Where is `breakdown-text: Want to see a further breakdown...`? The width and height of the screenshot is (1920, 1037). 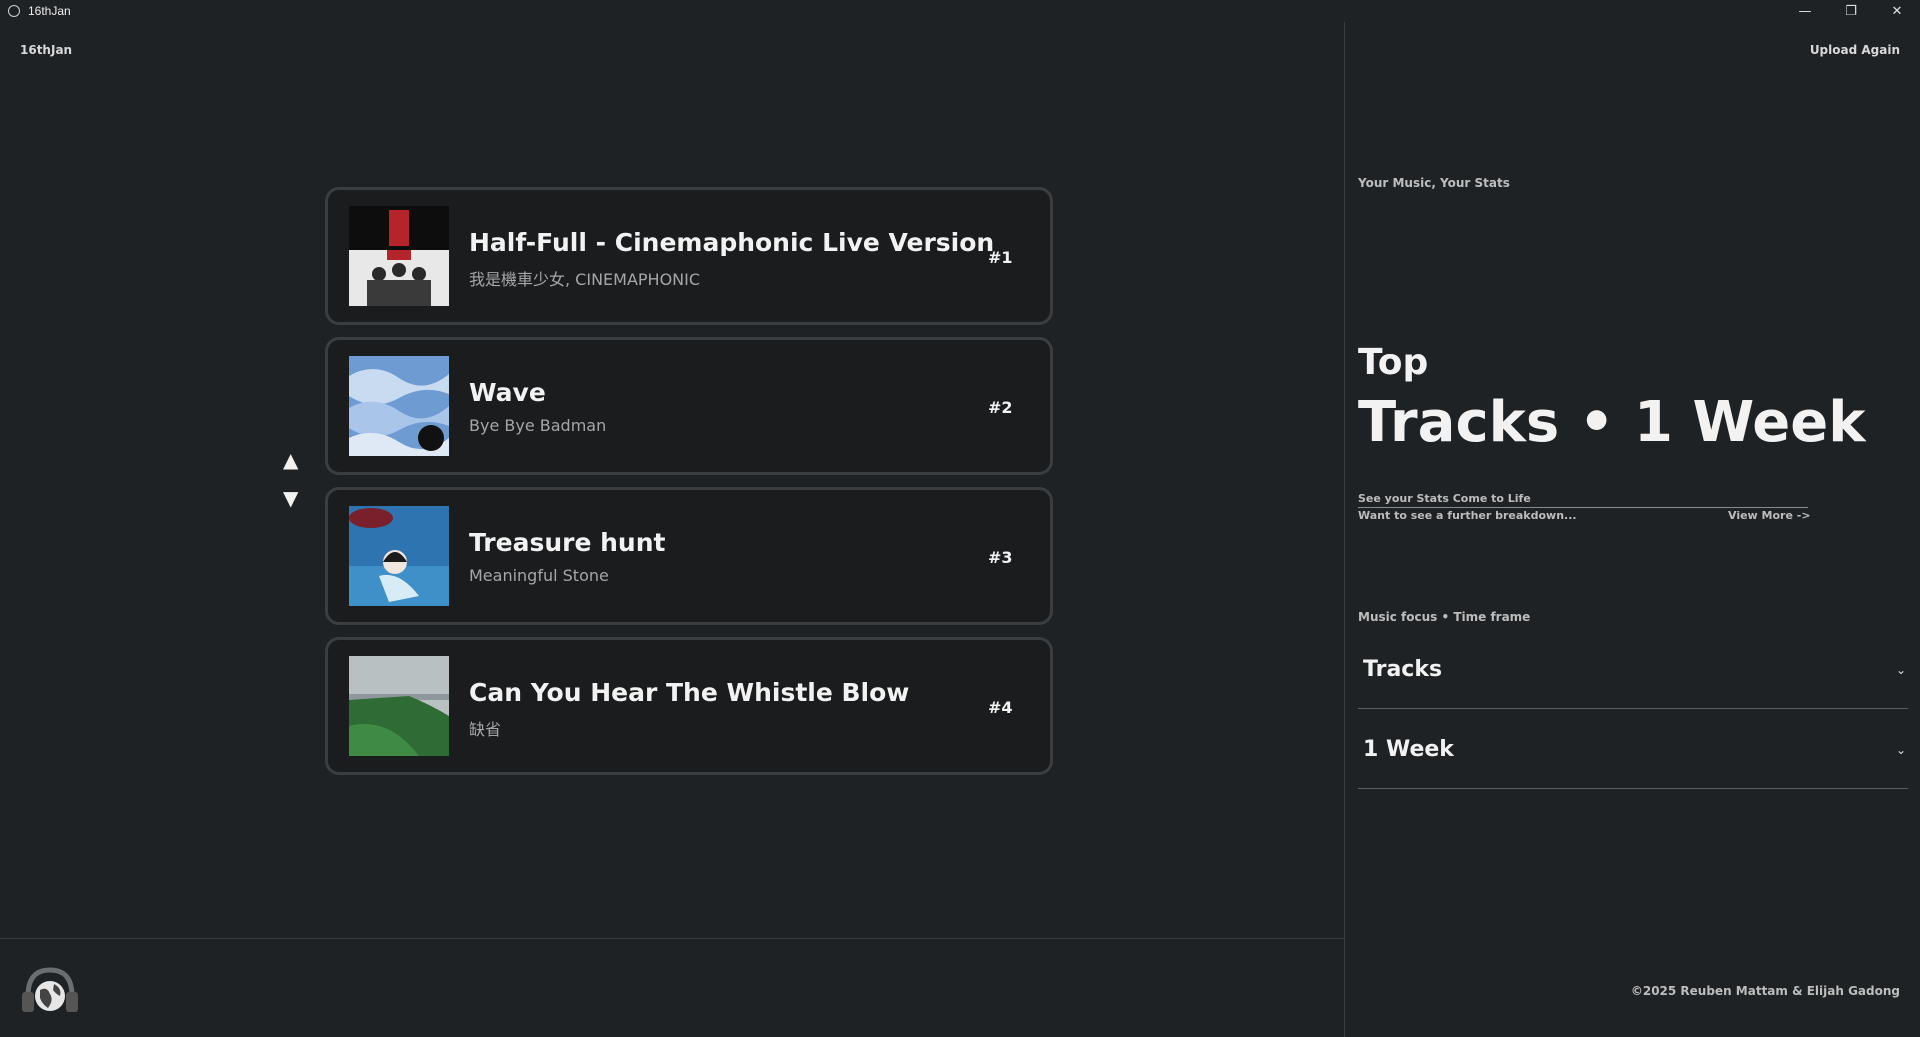 breakdown-text: Want to see a further breakdown... is located at coordinates (1467, 515).